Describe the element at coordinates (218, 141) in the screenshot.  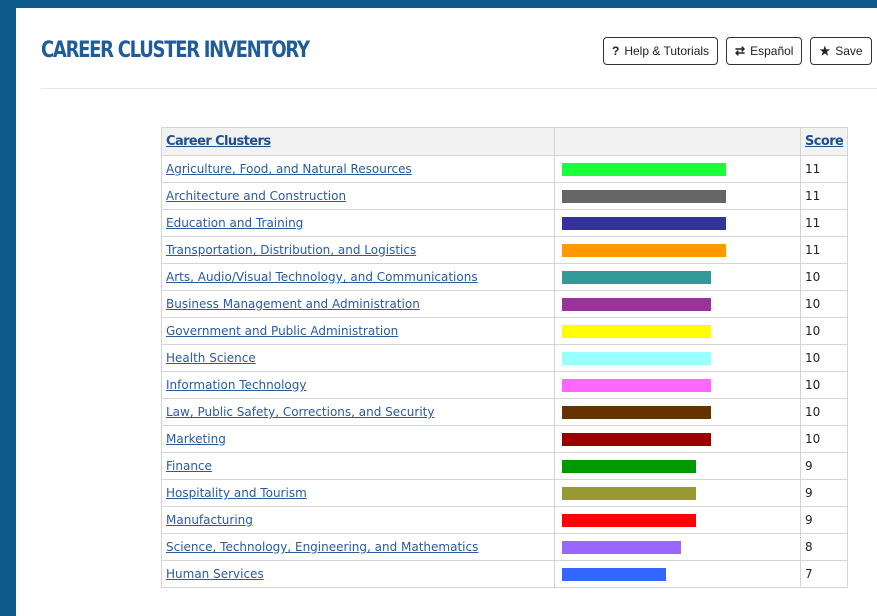
I see `sort-clusters-link: Career Clusters` at that location.